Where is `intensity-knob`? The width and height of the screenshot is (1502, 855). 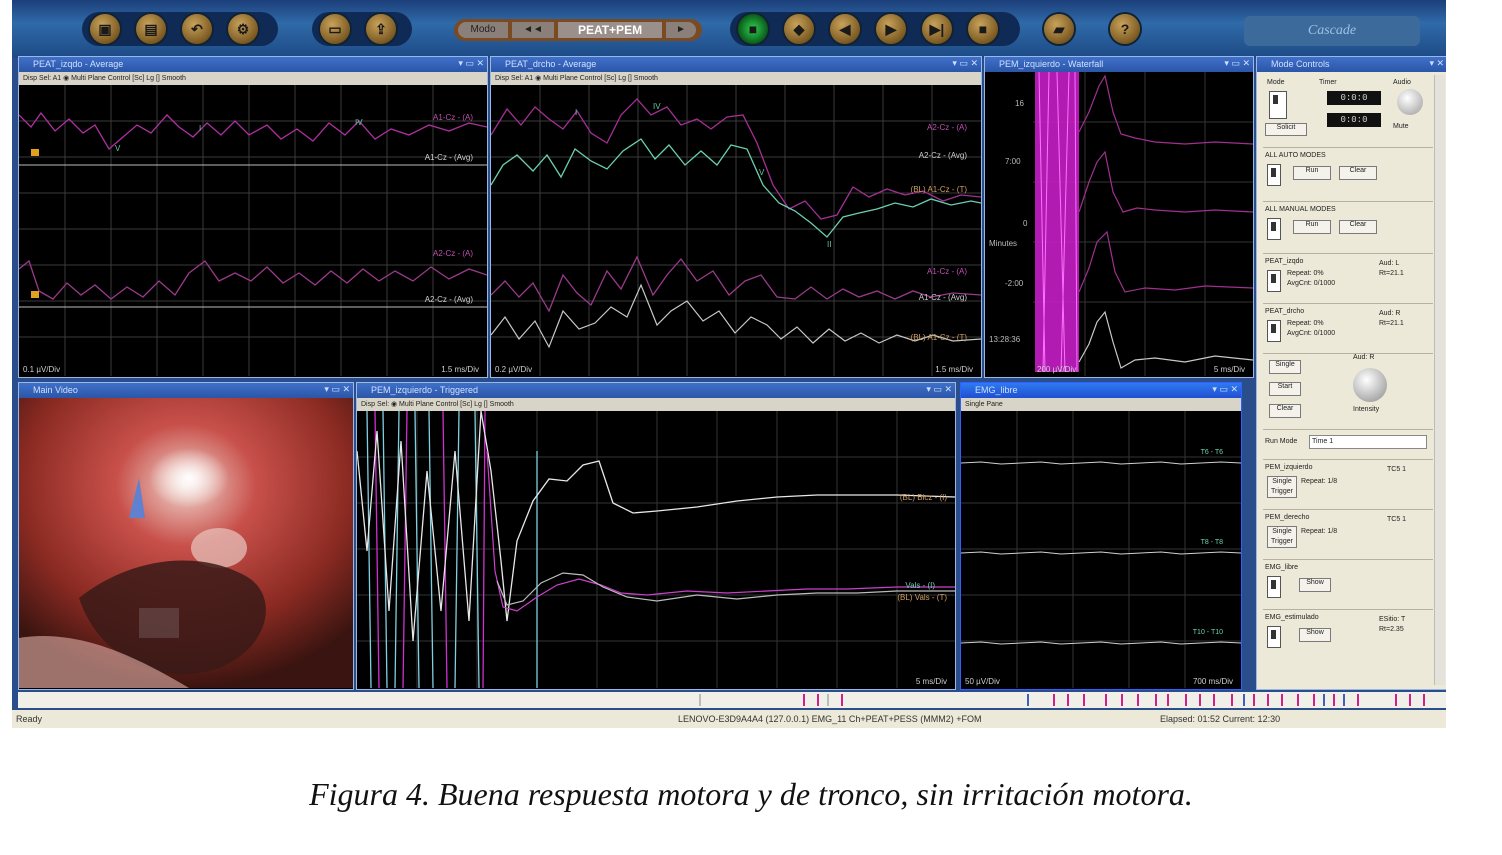
intensity-knob is located at coordinates (1370, 385).